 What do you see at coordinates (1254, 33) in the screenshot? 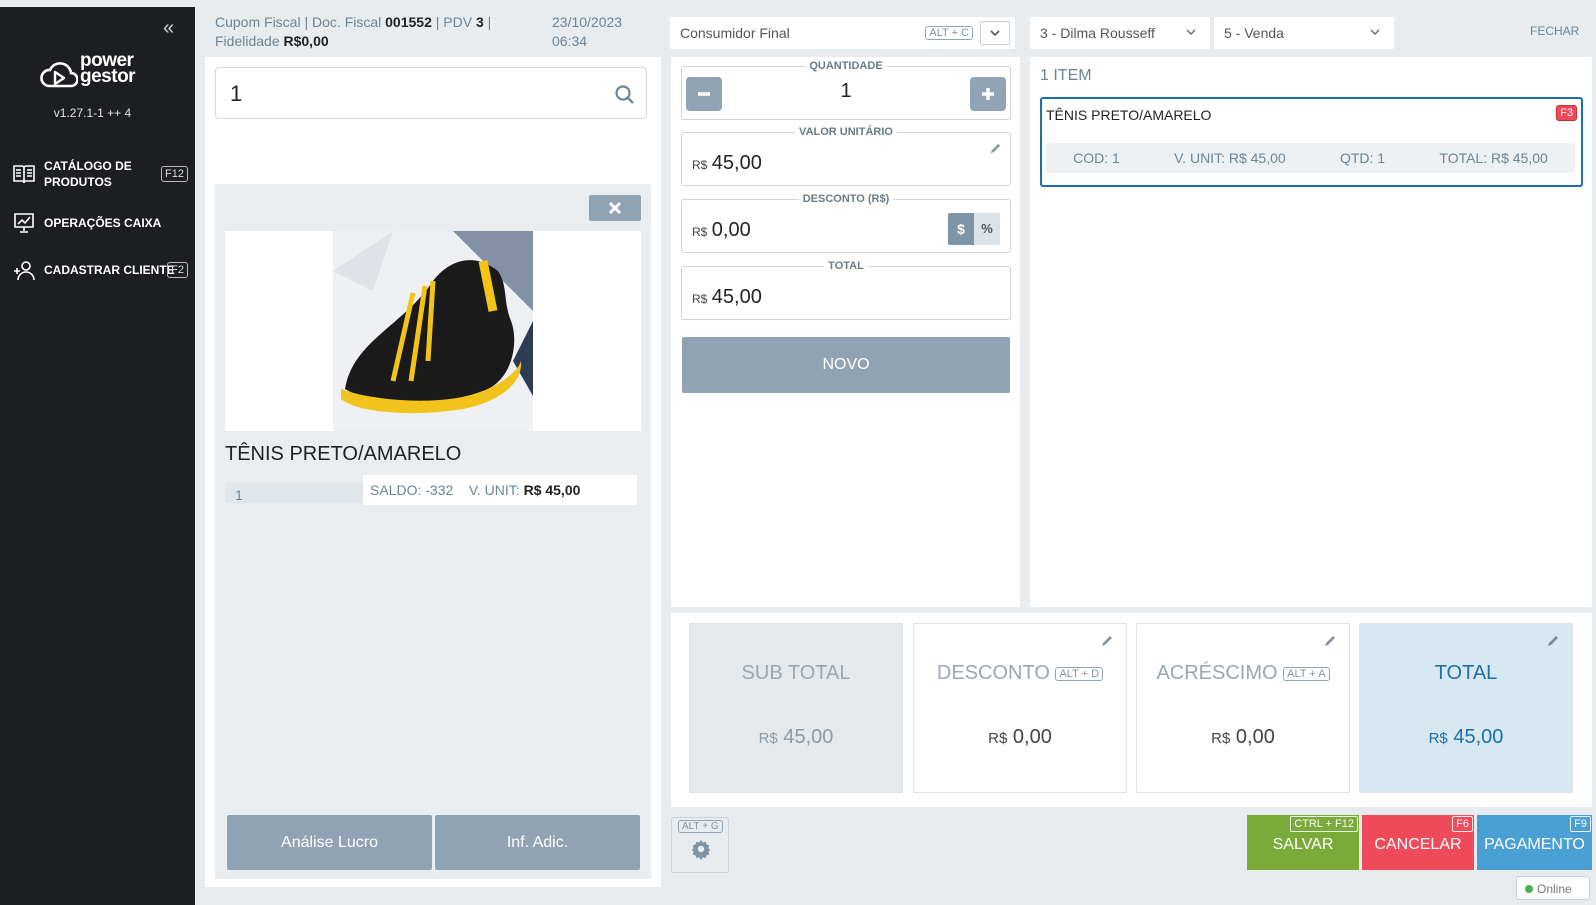
I see `operation-value: 5 - Venda` at bounding box center [1254, 33].